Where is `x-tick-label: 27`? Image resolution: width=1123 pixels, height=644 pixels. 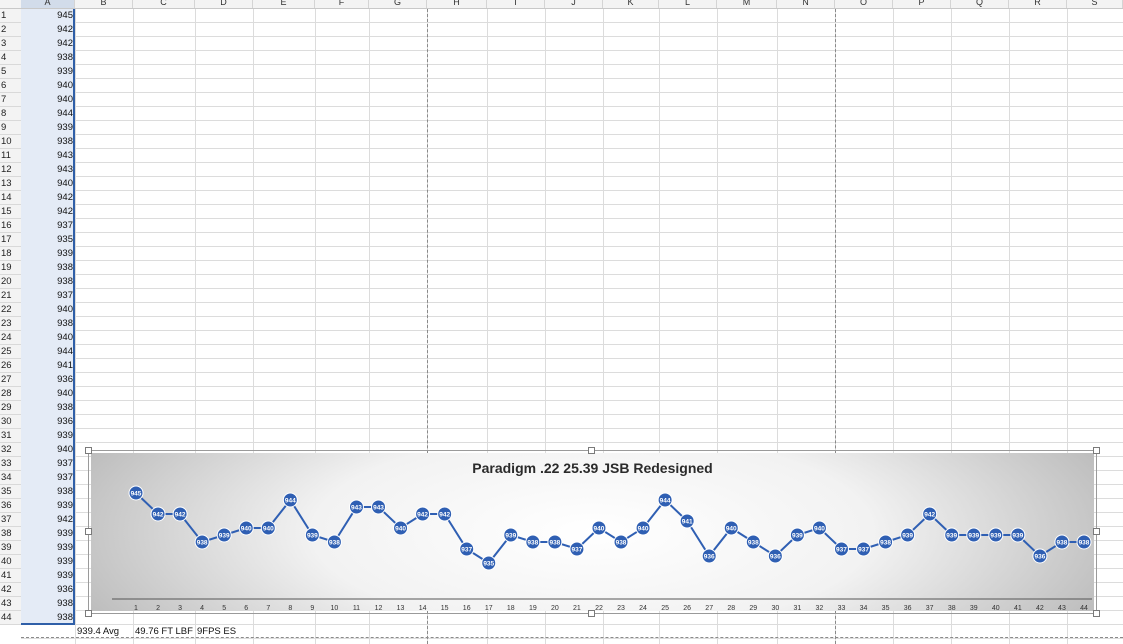 x-tick-label: 27 is located at coordinates (709, 608).